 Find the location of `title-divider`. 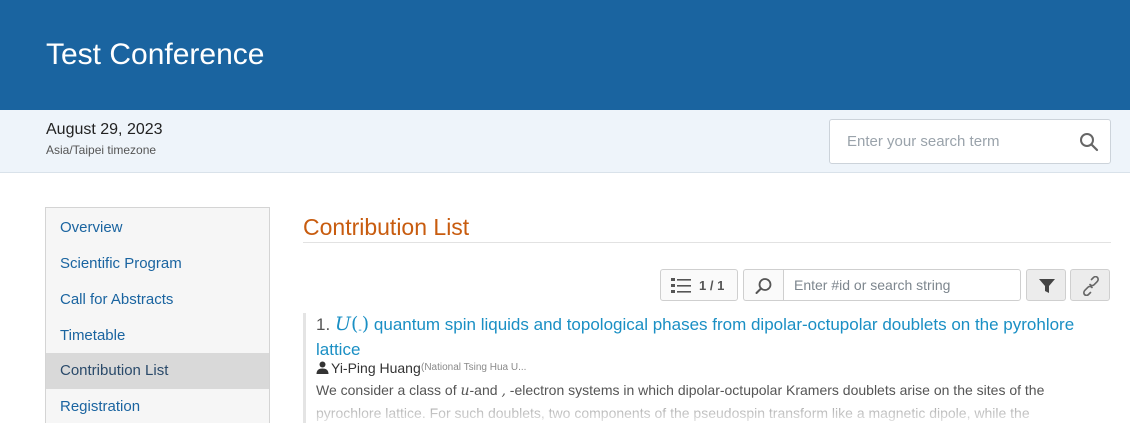

title-divider is located at coordinates (707, 242).